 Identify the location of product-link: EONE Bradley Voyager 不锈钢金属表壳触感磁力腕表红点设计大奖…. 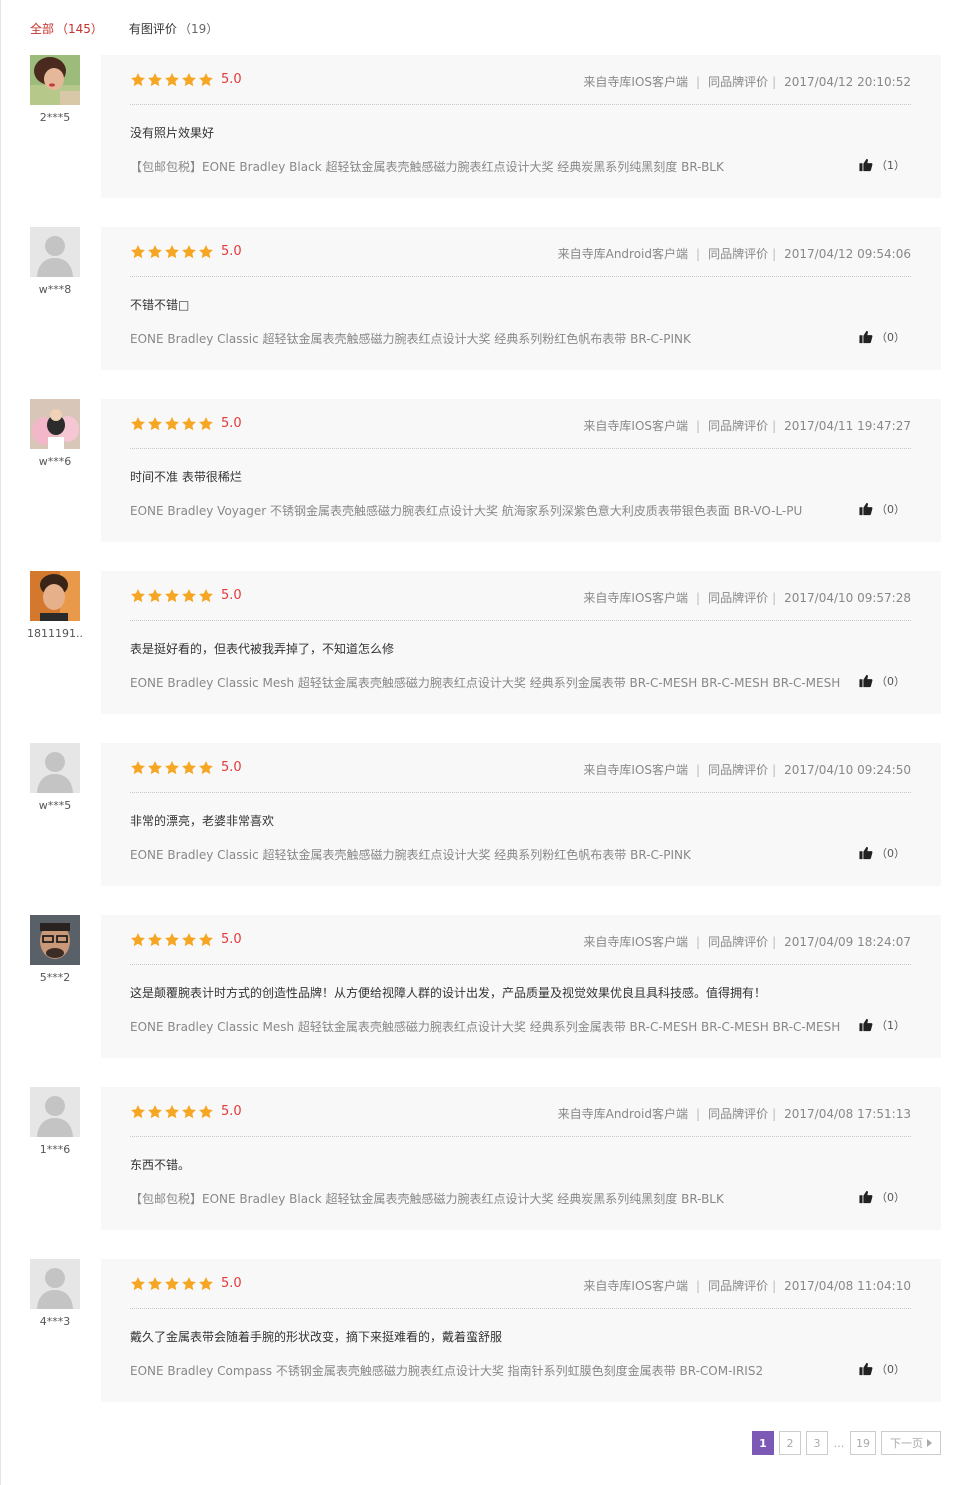
(466, 510).